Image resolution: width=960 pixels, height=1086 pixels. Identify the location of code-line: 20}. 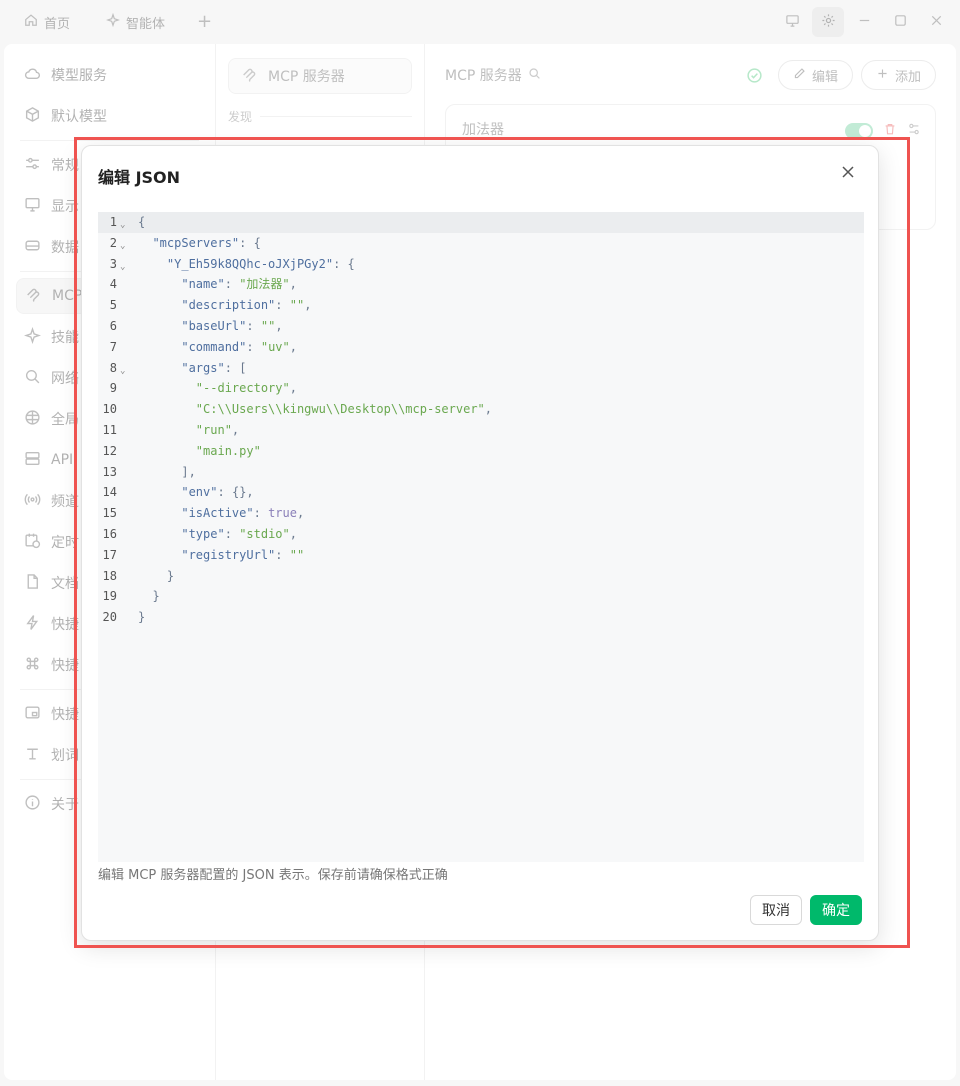
(481, 617).